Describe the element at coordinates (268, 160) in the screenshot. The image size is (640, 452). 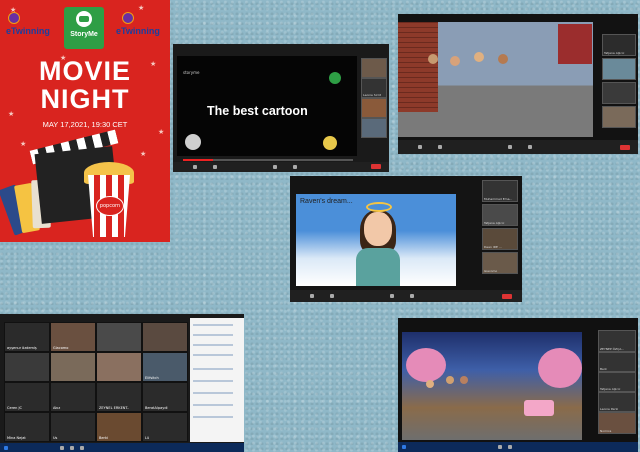
I see `video-progress-bar` at that location.